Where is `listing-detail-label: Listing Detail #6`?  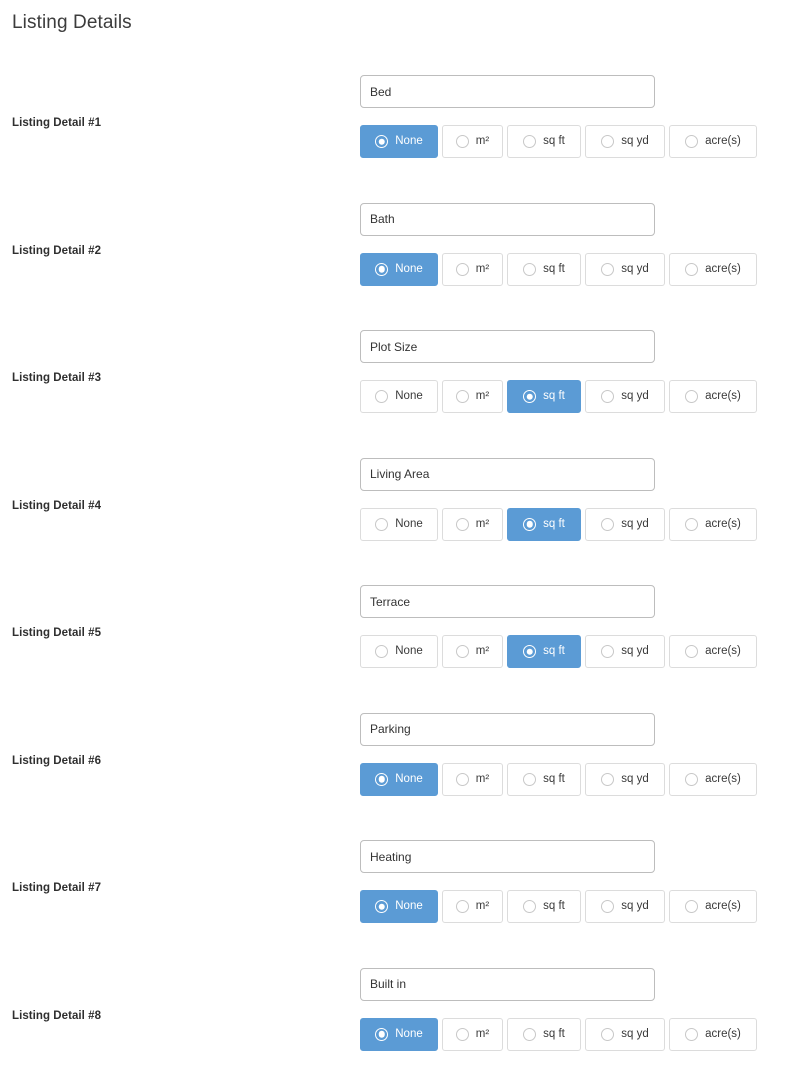 listing-detail-label: Listing Detail #6 is located at coordinates (56, 761).